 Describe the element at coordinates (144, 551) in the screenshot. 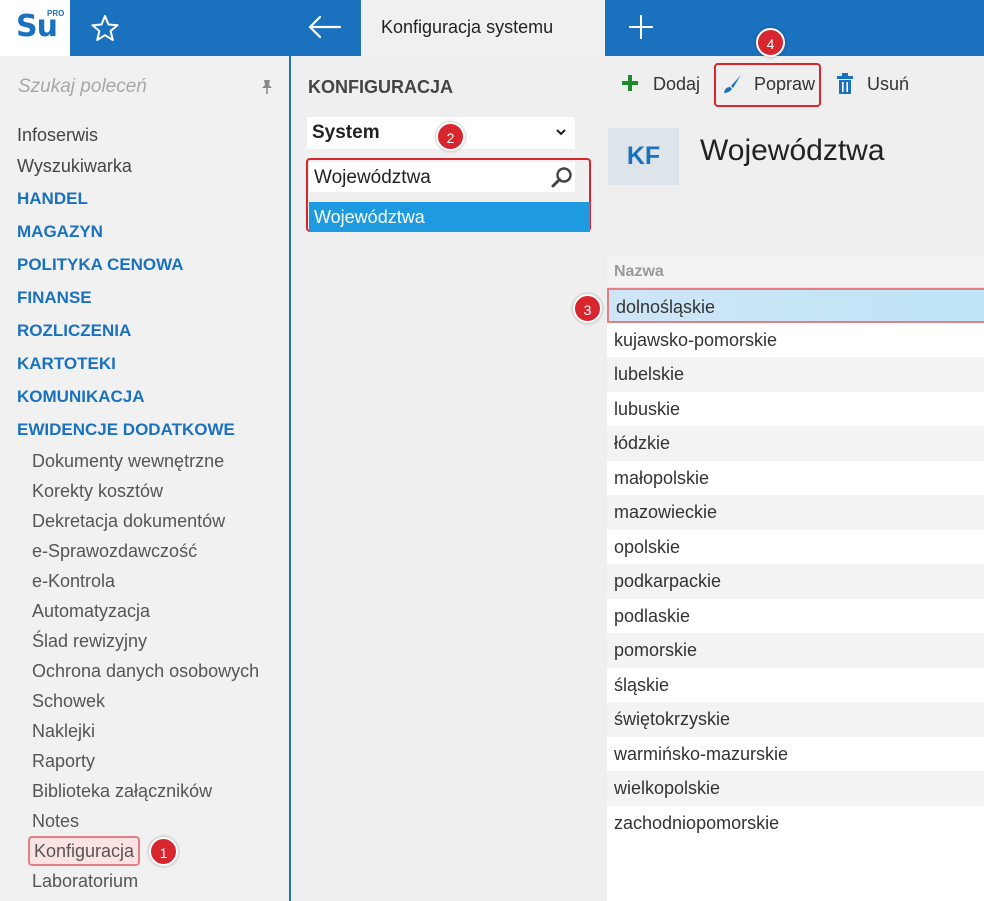

I see `sidebar-item-e-sprawozdawczosc: e-Sprawozdawczość` at that location.